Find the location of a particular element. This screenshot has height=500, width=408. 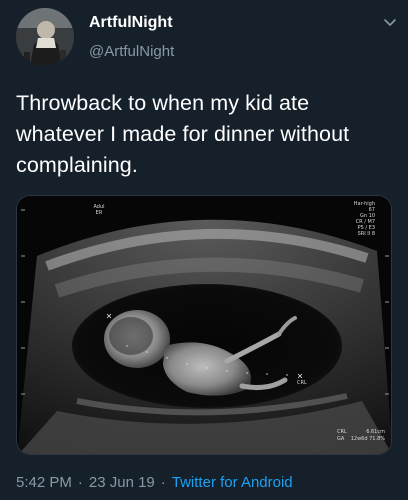

user-handle: @ArtfulNight is located at coordinates (131, 51).